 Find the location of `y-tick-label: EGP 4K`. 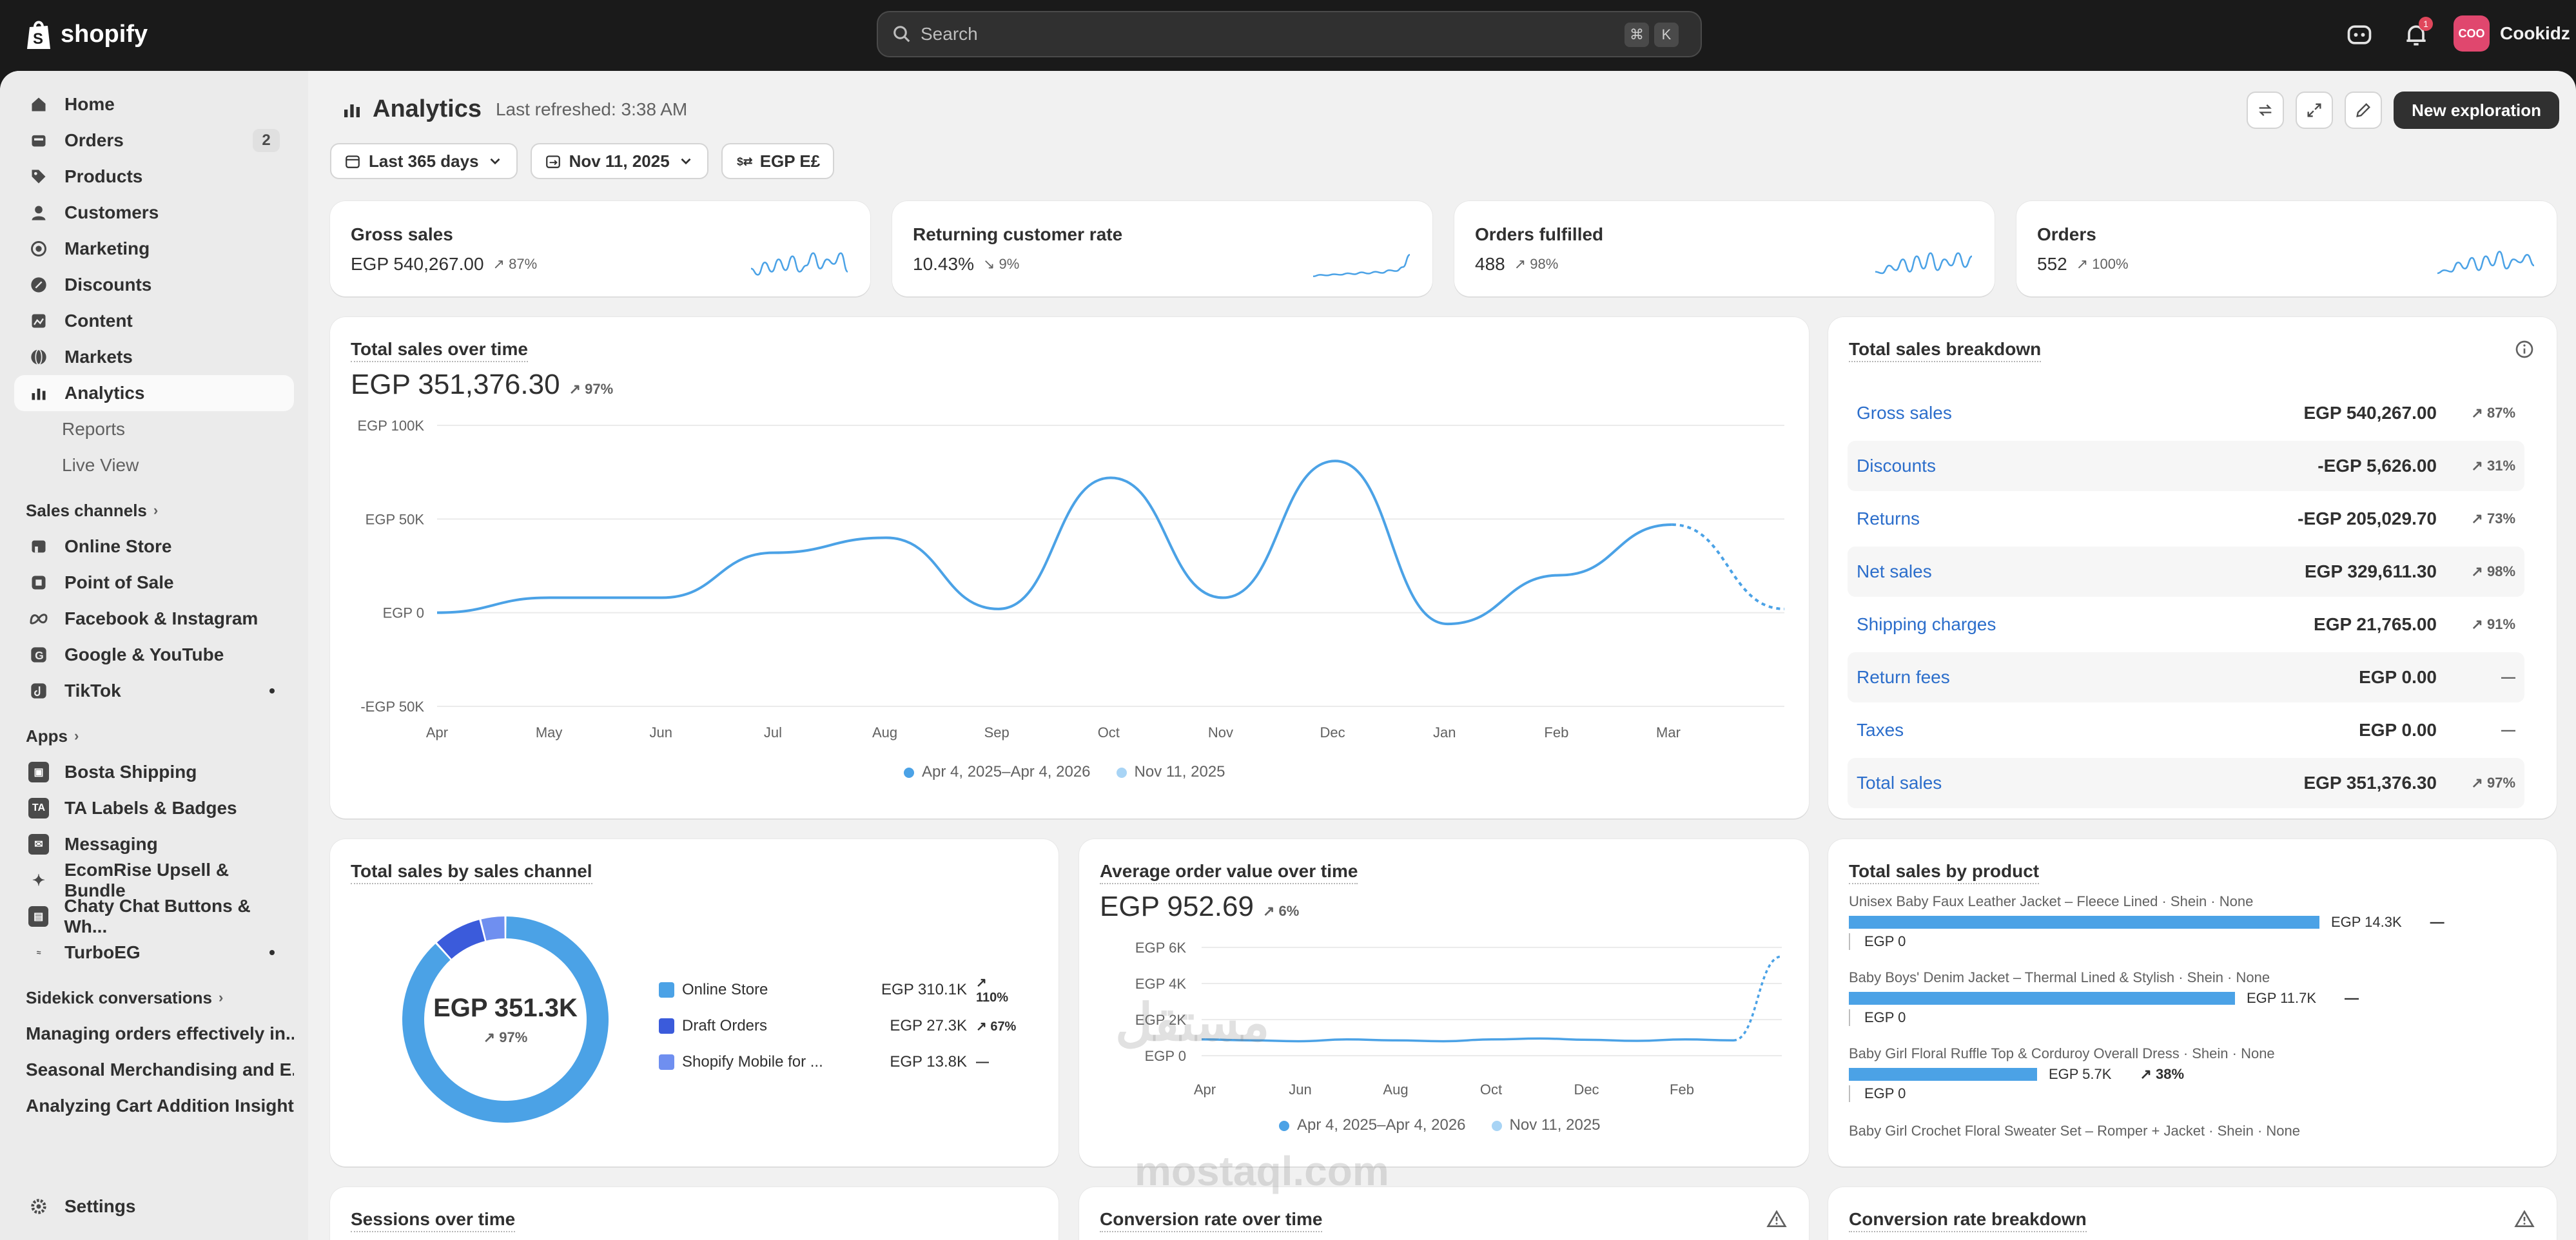

y-tick-label: EGP 4K is located at coordinates (1160, 984).